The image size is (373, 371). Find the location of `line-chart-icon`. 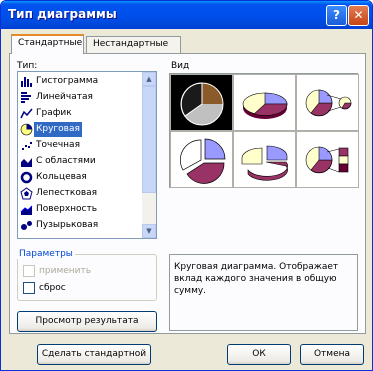

line-chart-icon is located at coordinates (26, 113).